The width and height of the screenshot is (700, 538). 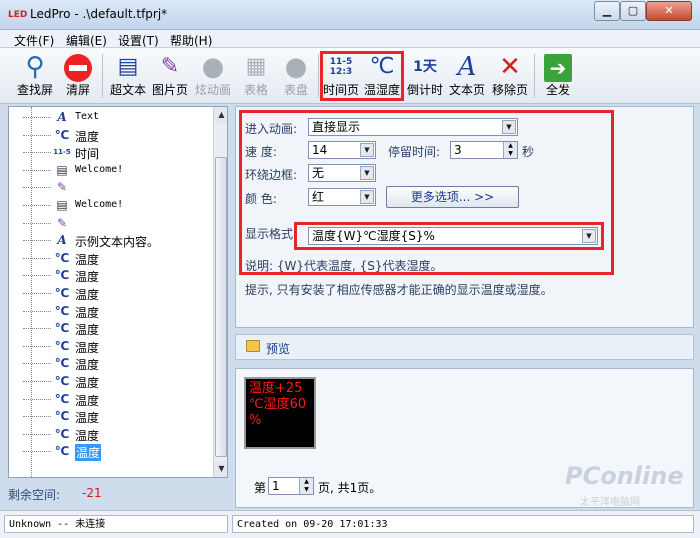 I want to click on tree-scrollbar: ▲ ▼, so click(x=220, y=292).